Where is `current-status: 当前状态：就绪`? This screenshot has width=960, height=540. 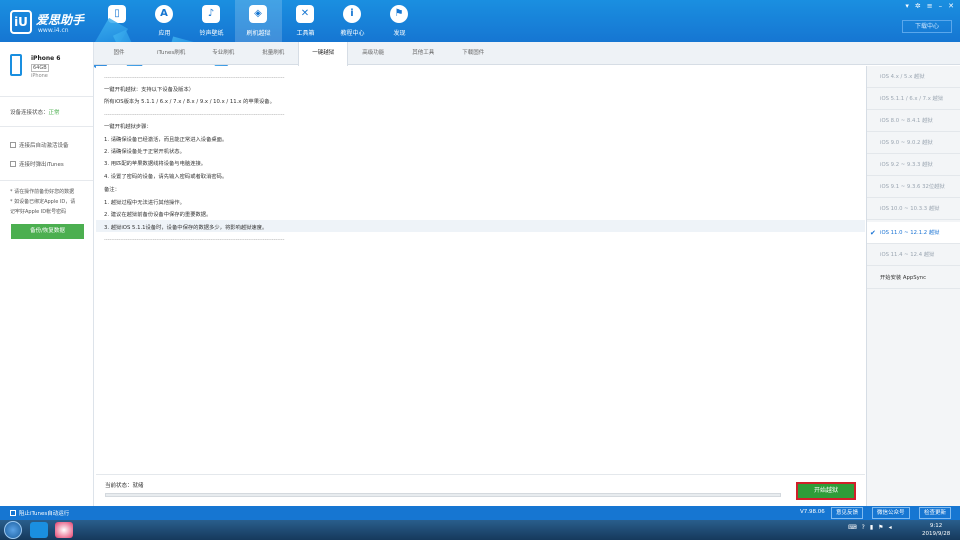
current-status: 当前状态：就绪 is located at coordinates (124, 486).